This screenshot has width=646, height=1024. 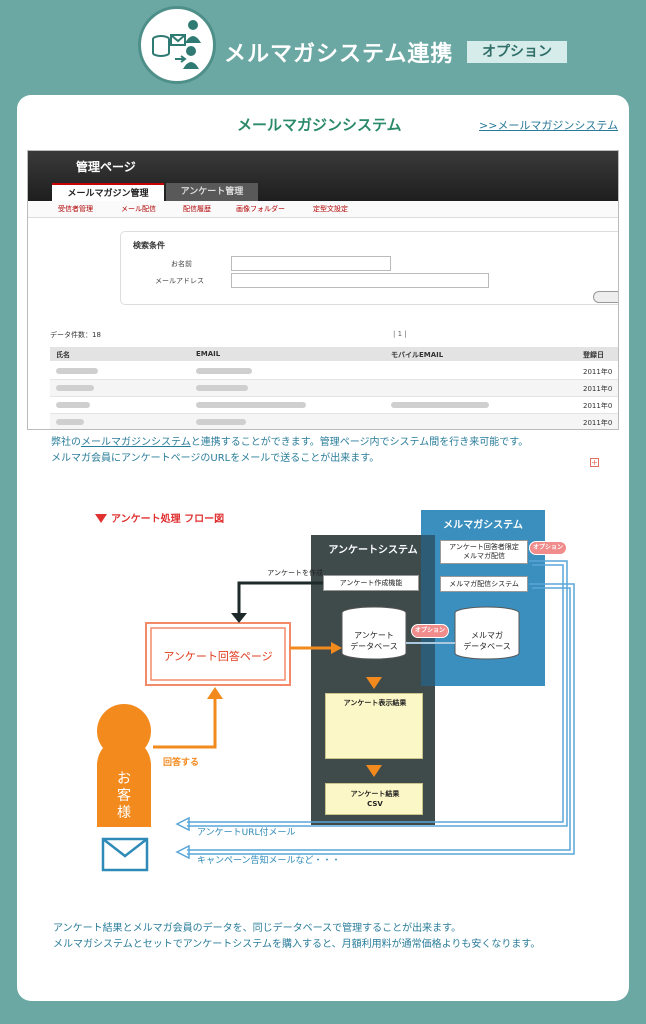 I want to click on survey-db-label: アンケート データベース, so click(x=374, y=641).